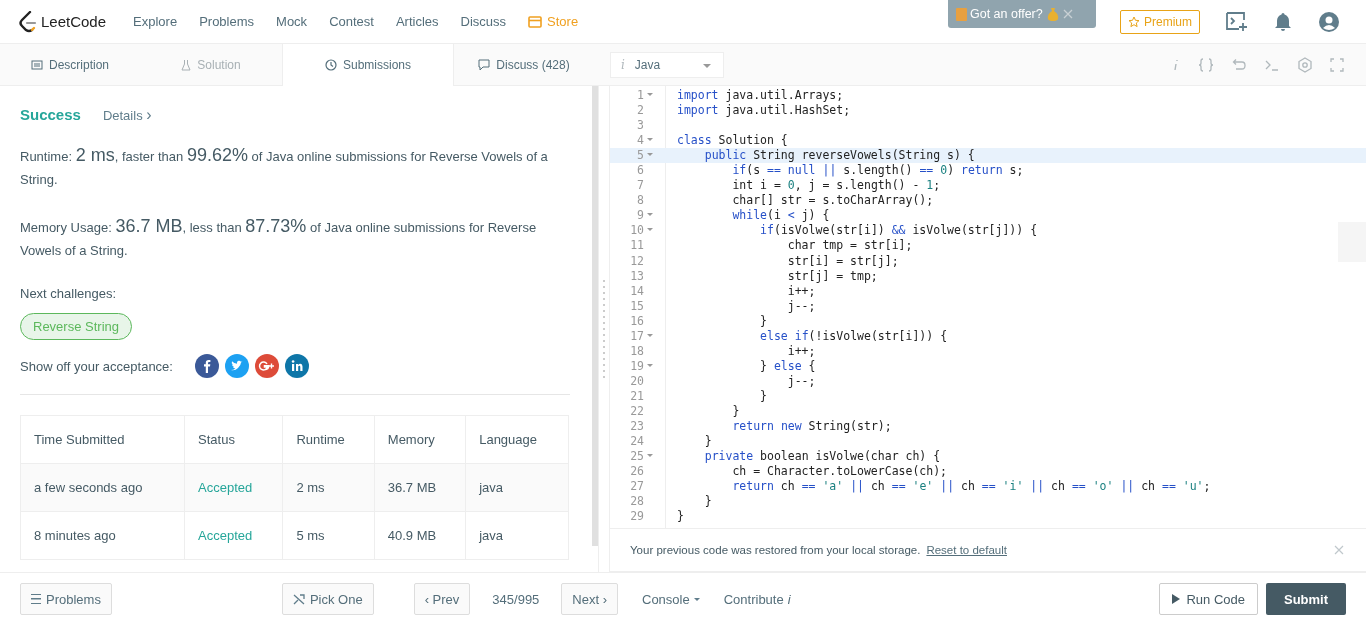 This screenshot has height=625, width=1366. What do you see at coordinates (517, 439) in the screenshot?
I see `column-header: Language` at bounding box center [517, 439].